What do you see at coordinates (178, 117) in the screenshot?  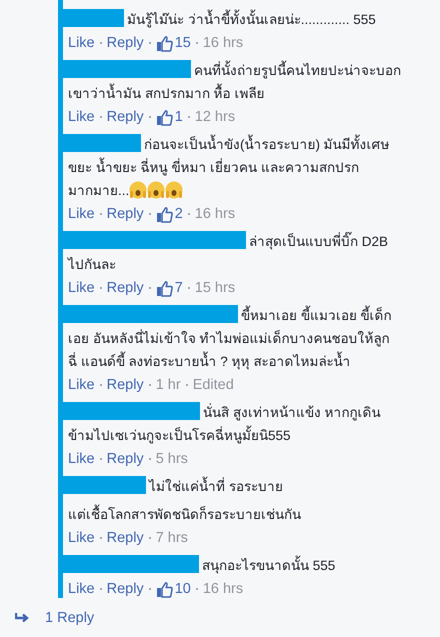 I see `like-count: 1` at bounding box center [178, 117].